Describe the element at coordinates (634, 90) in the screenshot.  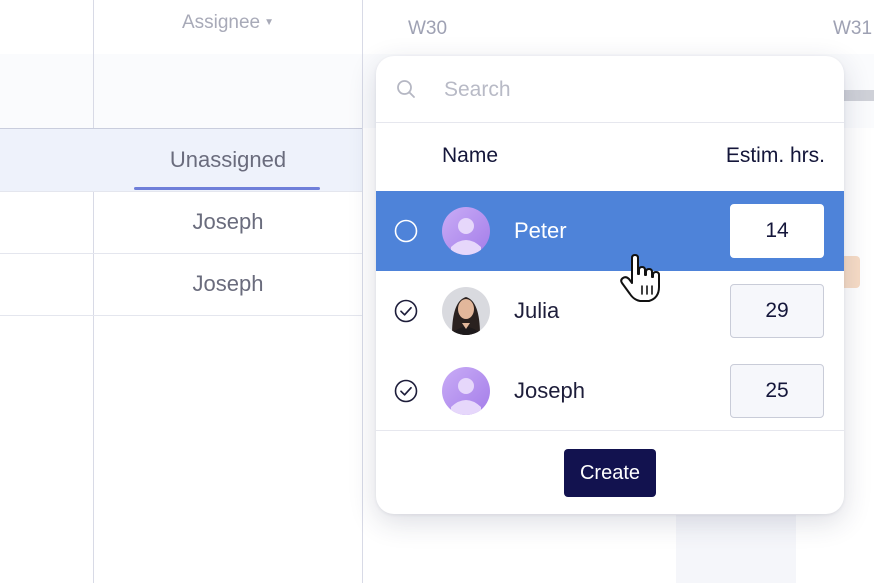
I see `search-input` at that location.